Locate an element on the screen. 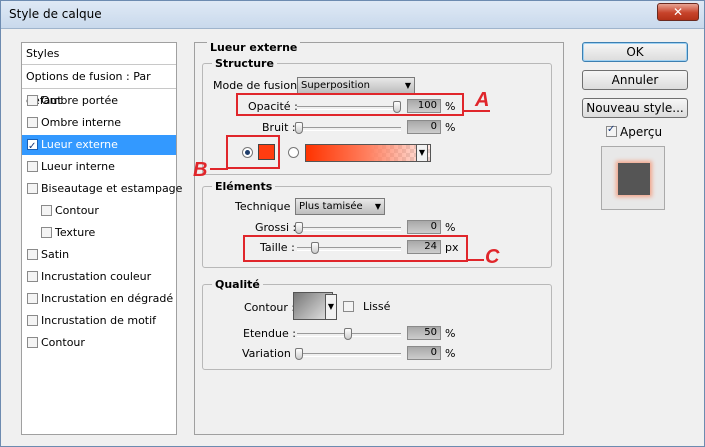 Image resolution: width=705 pixels, height=447 pixels. noise-slider is located at coordinates (348, 128).